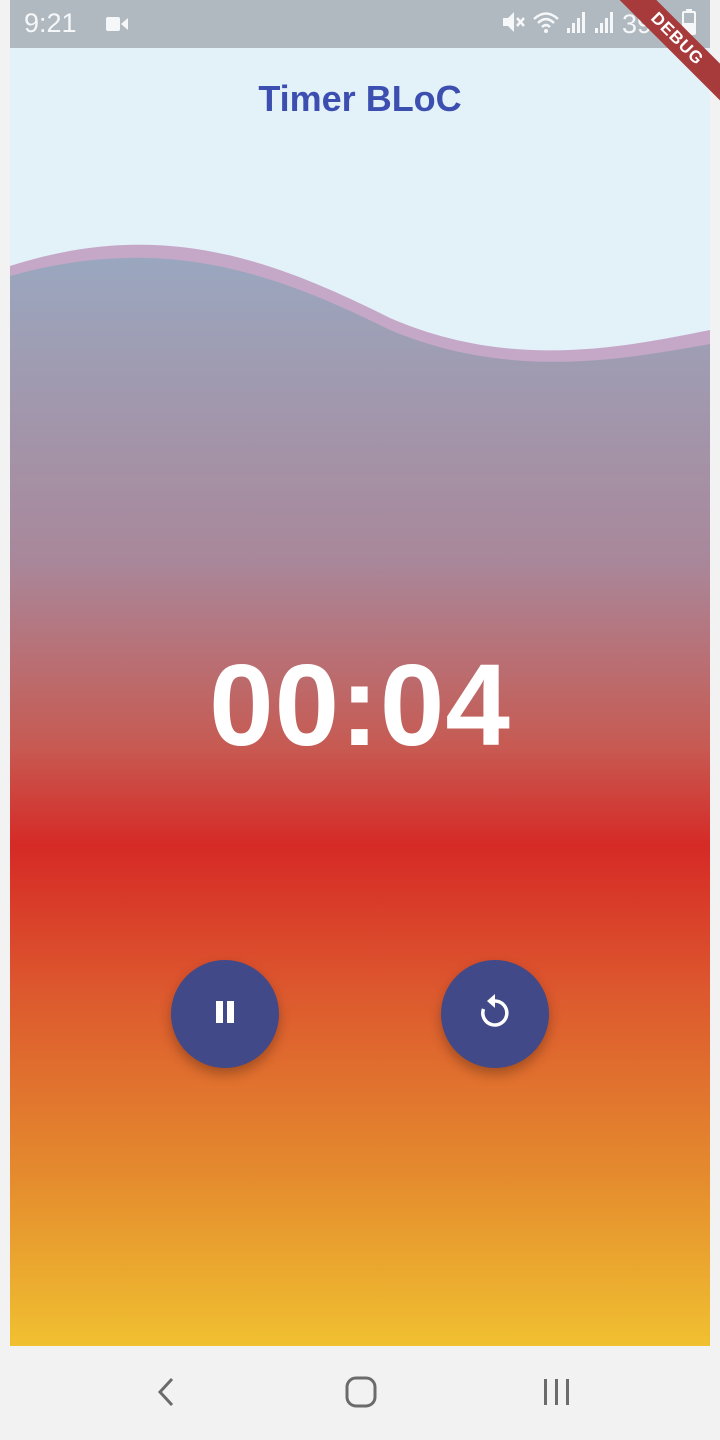 This screenshot has width=720, height=1440. I want to click on pause-button, so click(225, 1014).